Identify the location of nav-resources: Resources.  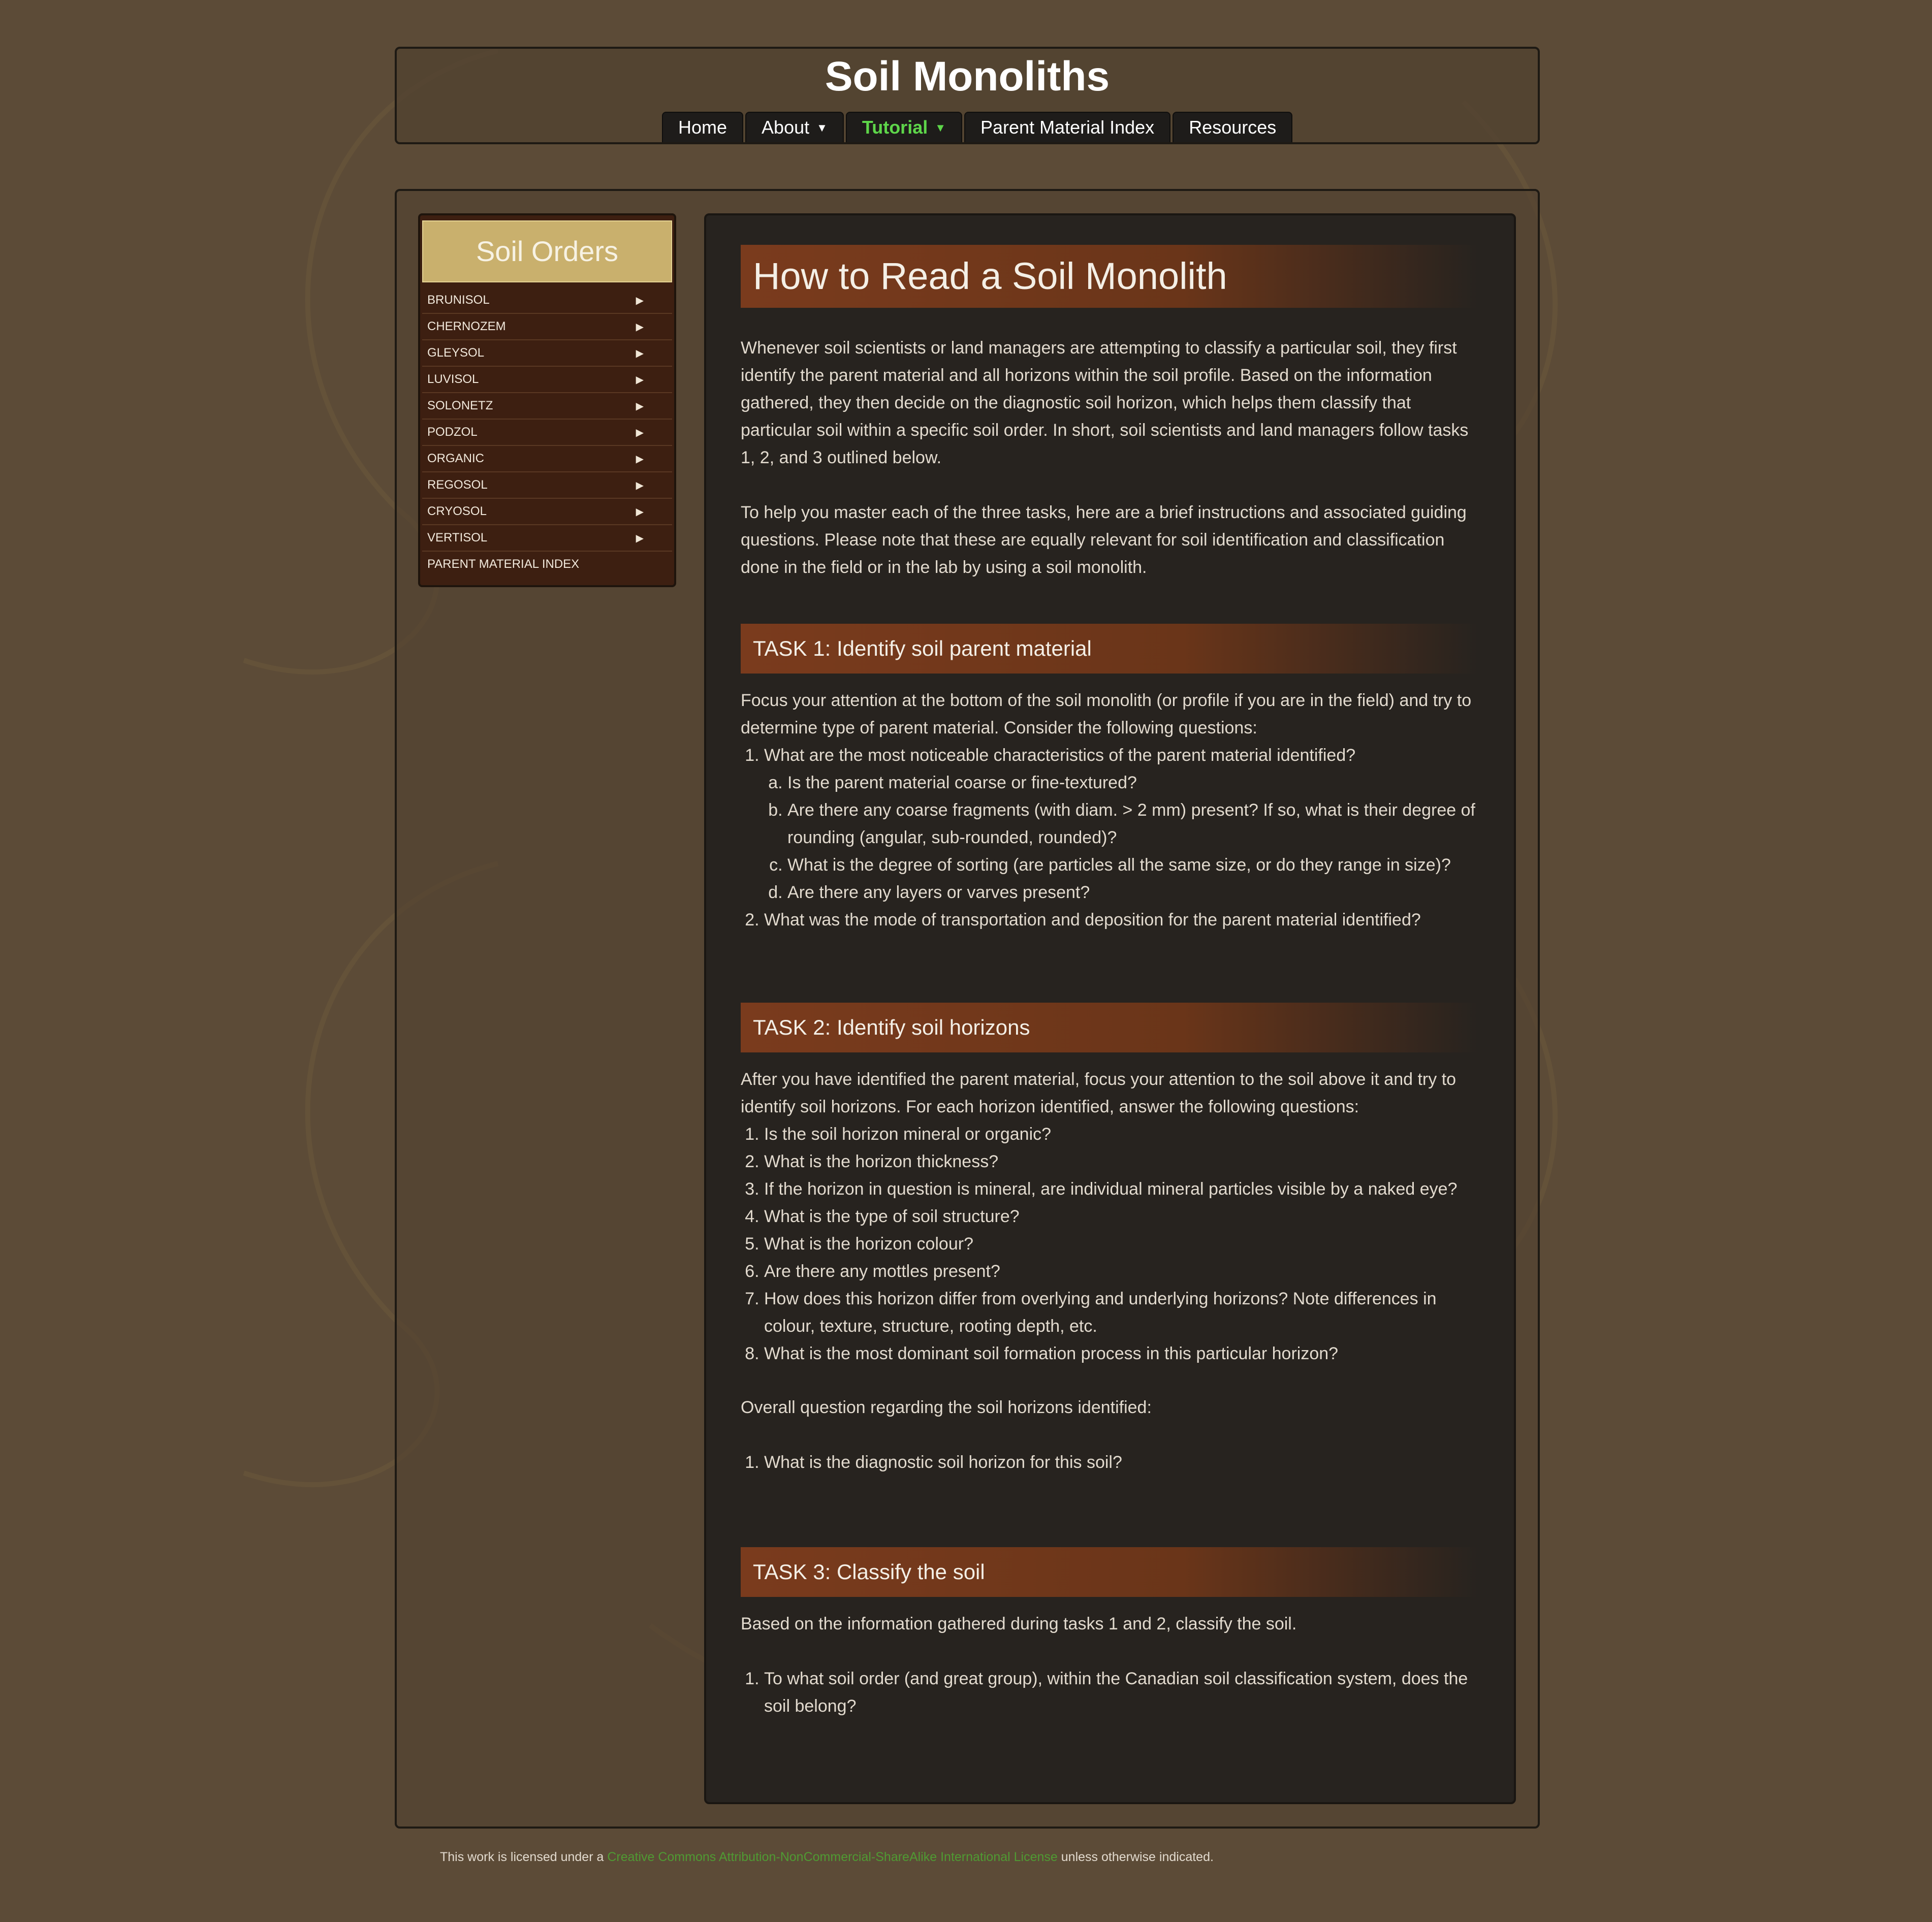
(1233, 127).